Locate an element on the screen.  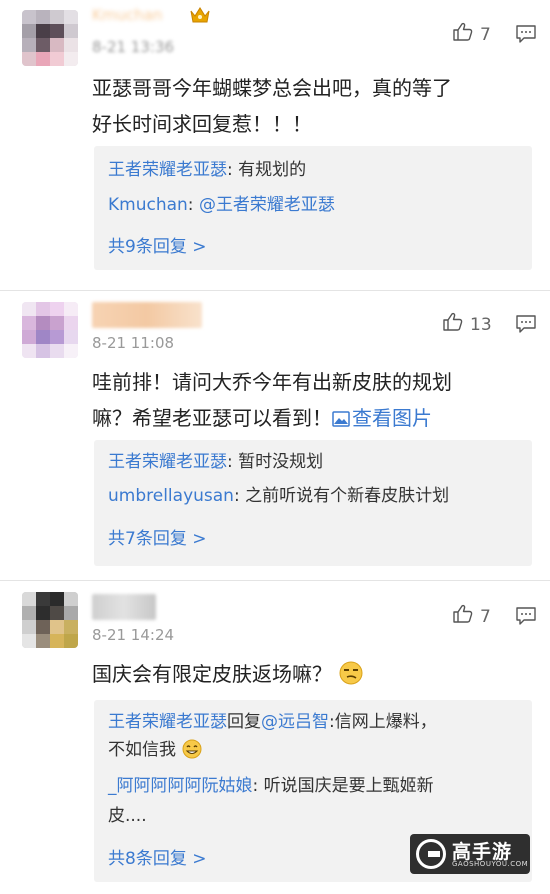
like-count: 13 is located at coordinates (481, 324).